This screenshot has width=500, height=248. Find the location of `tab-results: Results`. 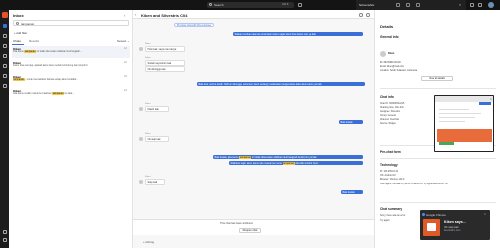

tab-results: Results is located at coordinates (34, 41).